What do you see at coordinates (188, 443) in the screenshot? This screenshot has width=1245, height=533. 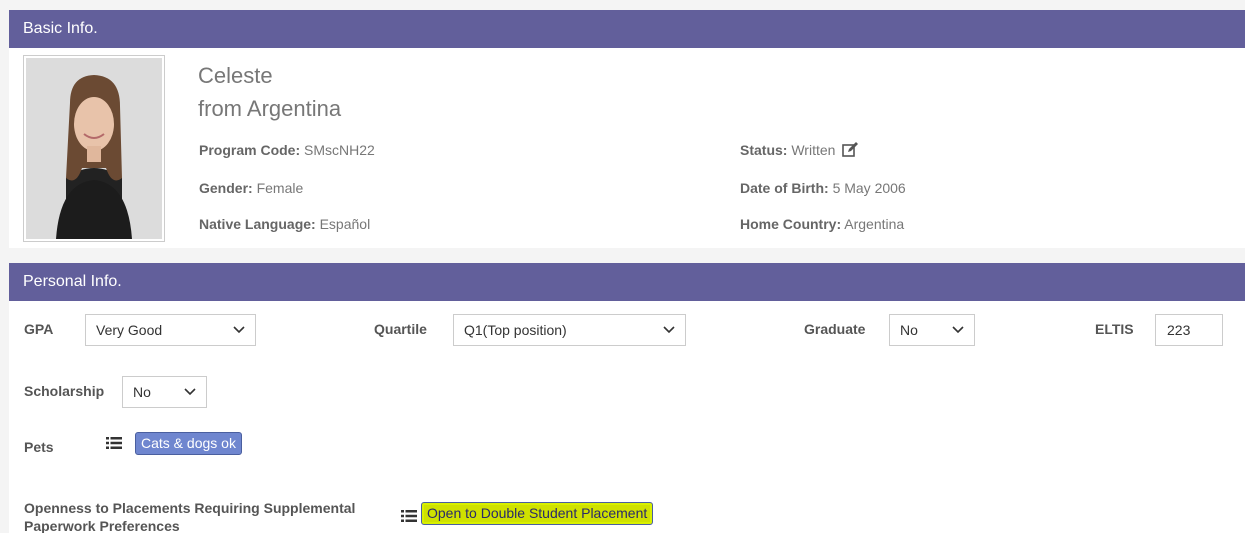 I see `pets-tag: Cats & dogs ok` at bounding box center [188, 443].